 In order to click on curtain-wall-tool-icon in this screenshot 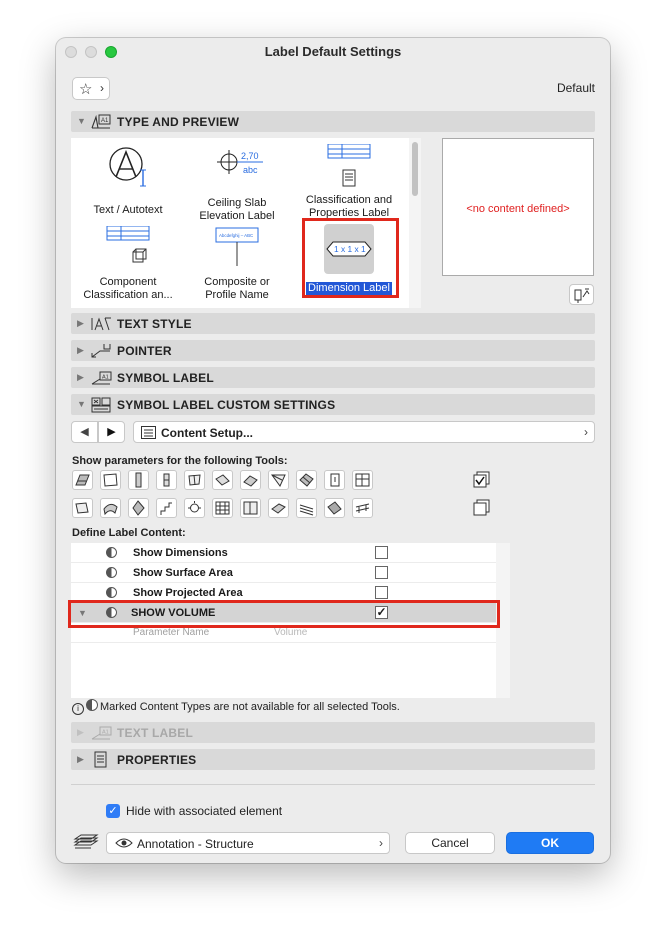, I will do `click(362, 480)`.